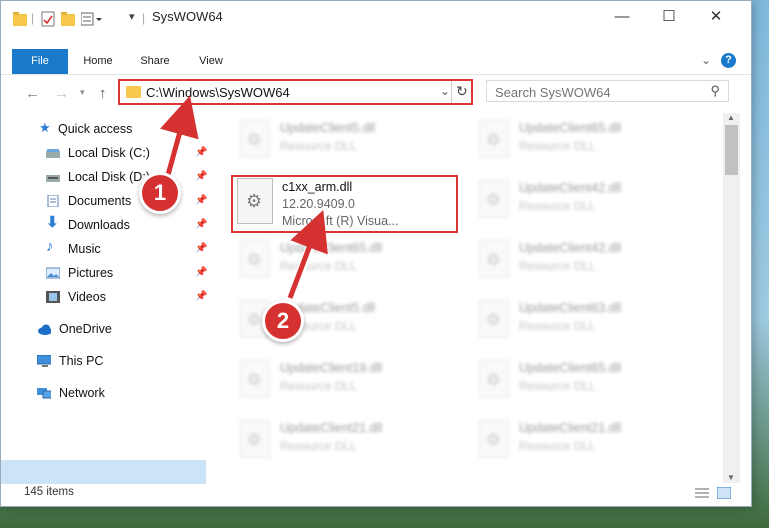 This screenshot has width=769, height=528. Describe the element at coordinates (244, 197) in the screenshot. I see `annotation-arrows` at that location.